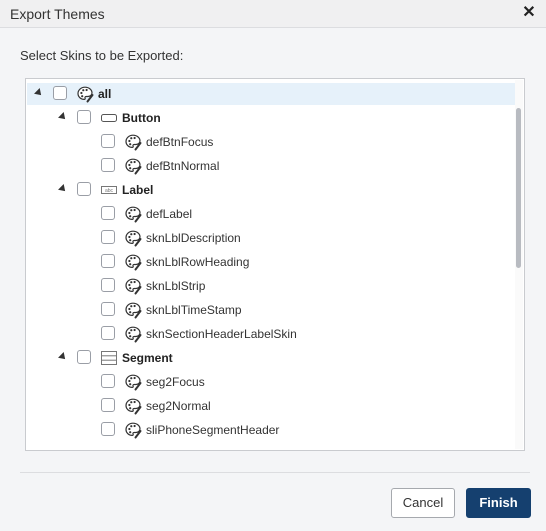 Image resolution: width=546 pixels, height=531 pixels. Describe the element at coordinates (183, 166) in the screenshot. I see `tree-item-label: defBtnNormal` at that location.